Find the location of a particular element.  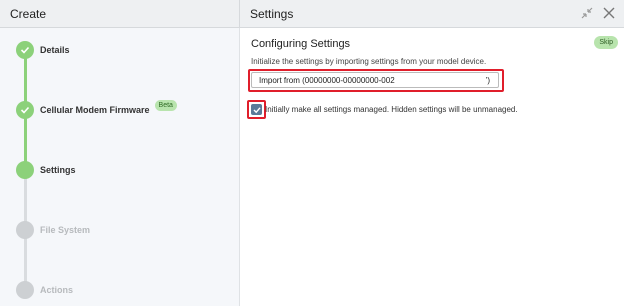

step-label: File System is located at coordinates (65, 230).